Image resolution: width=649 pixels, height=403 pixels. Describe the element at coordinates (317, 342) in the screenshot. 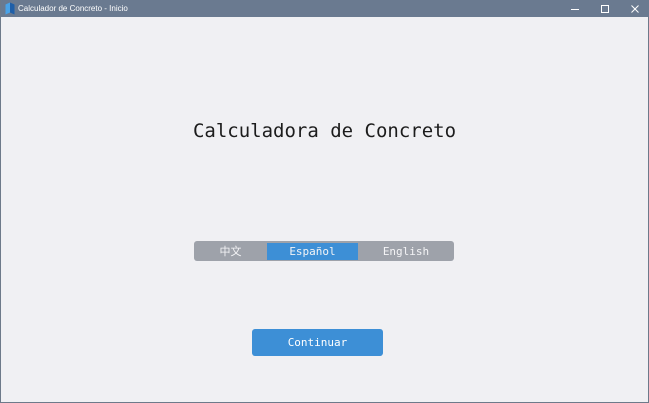

I see `continue-button: Continuar` at that location.